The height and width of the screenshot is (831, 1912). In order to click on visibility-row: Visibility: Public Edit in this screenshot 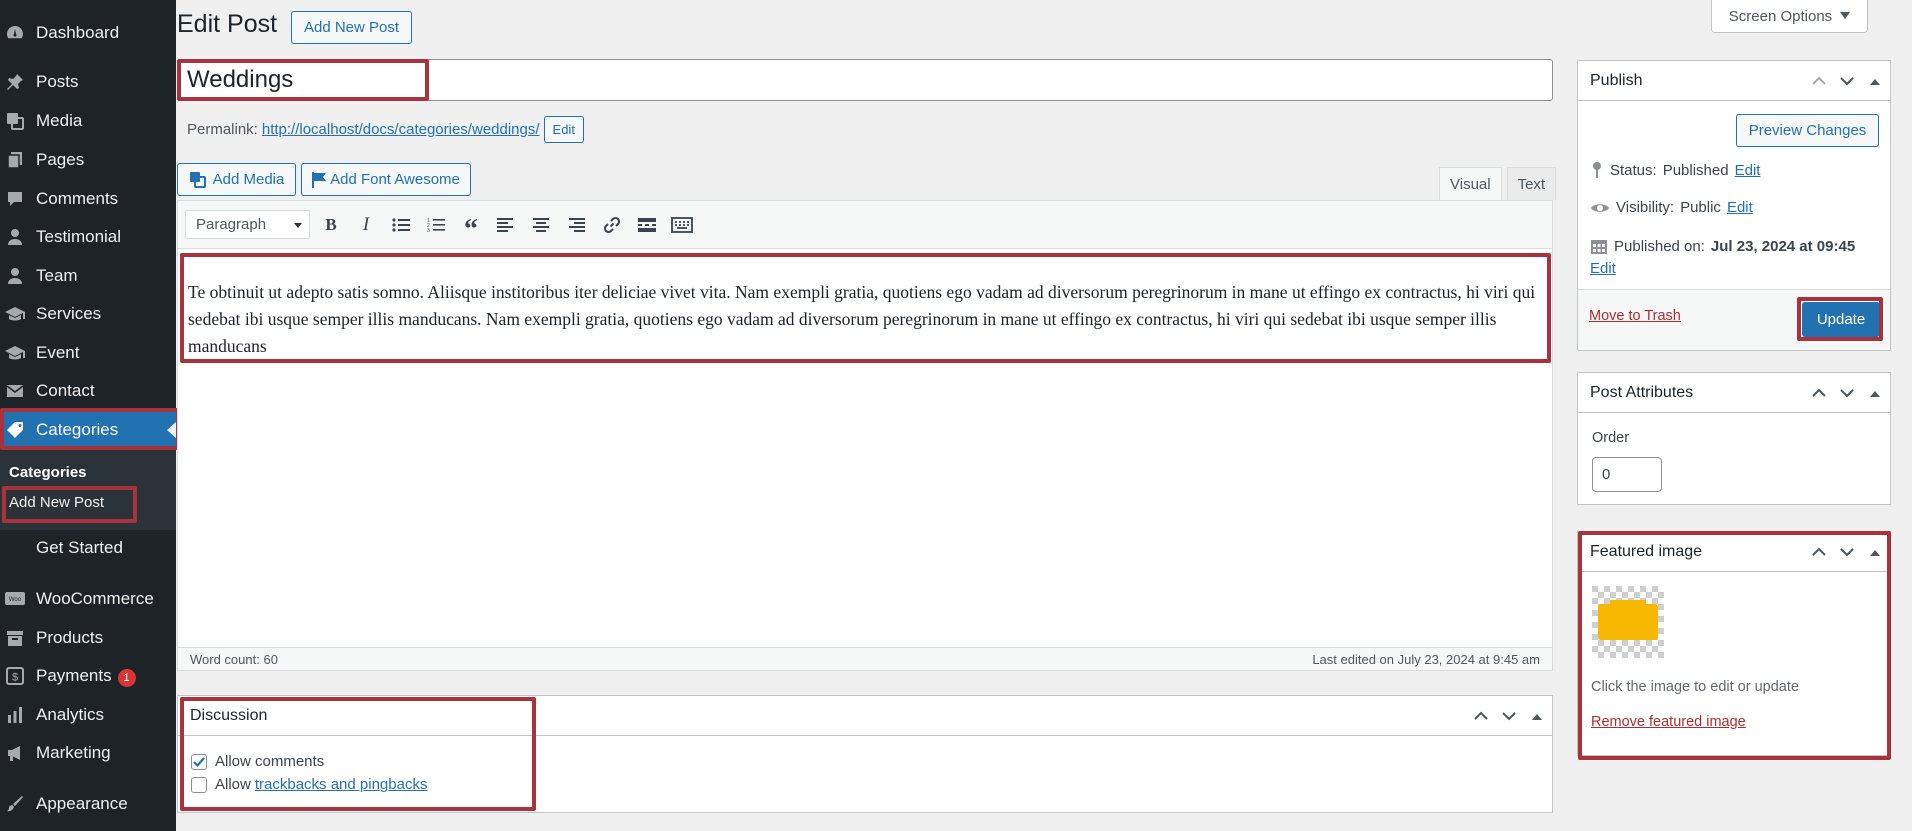, I will do `click(1671, 207)`.